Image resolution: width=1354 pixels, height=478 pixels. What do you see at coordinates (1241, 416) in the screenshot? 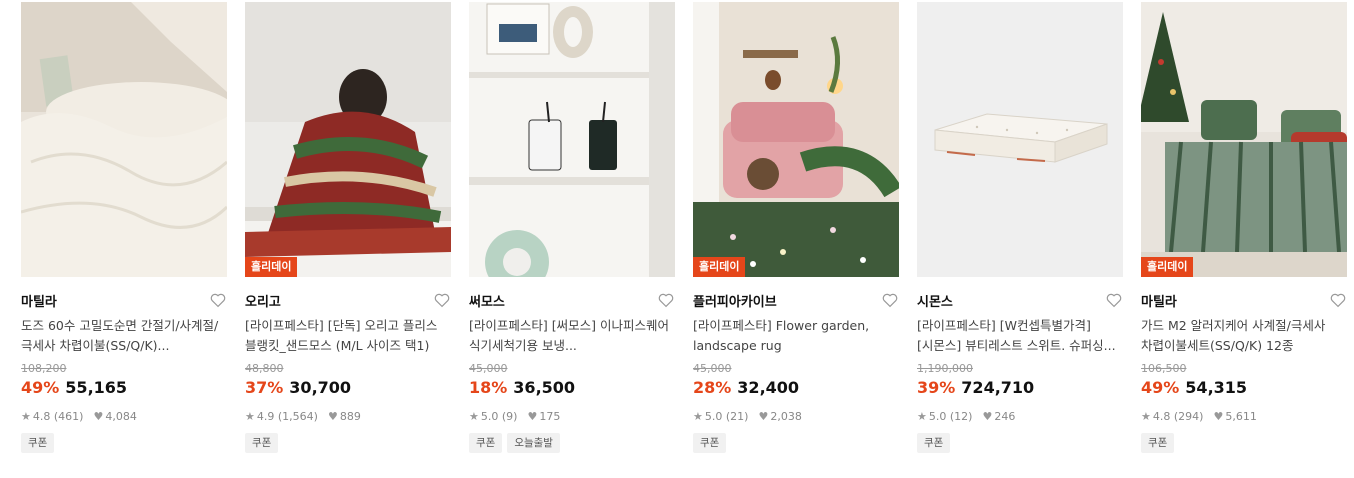
I see `like-count: 5,611` at bounding box center [1241, 416].